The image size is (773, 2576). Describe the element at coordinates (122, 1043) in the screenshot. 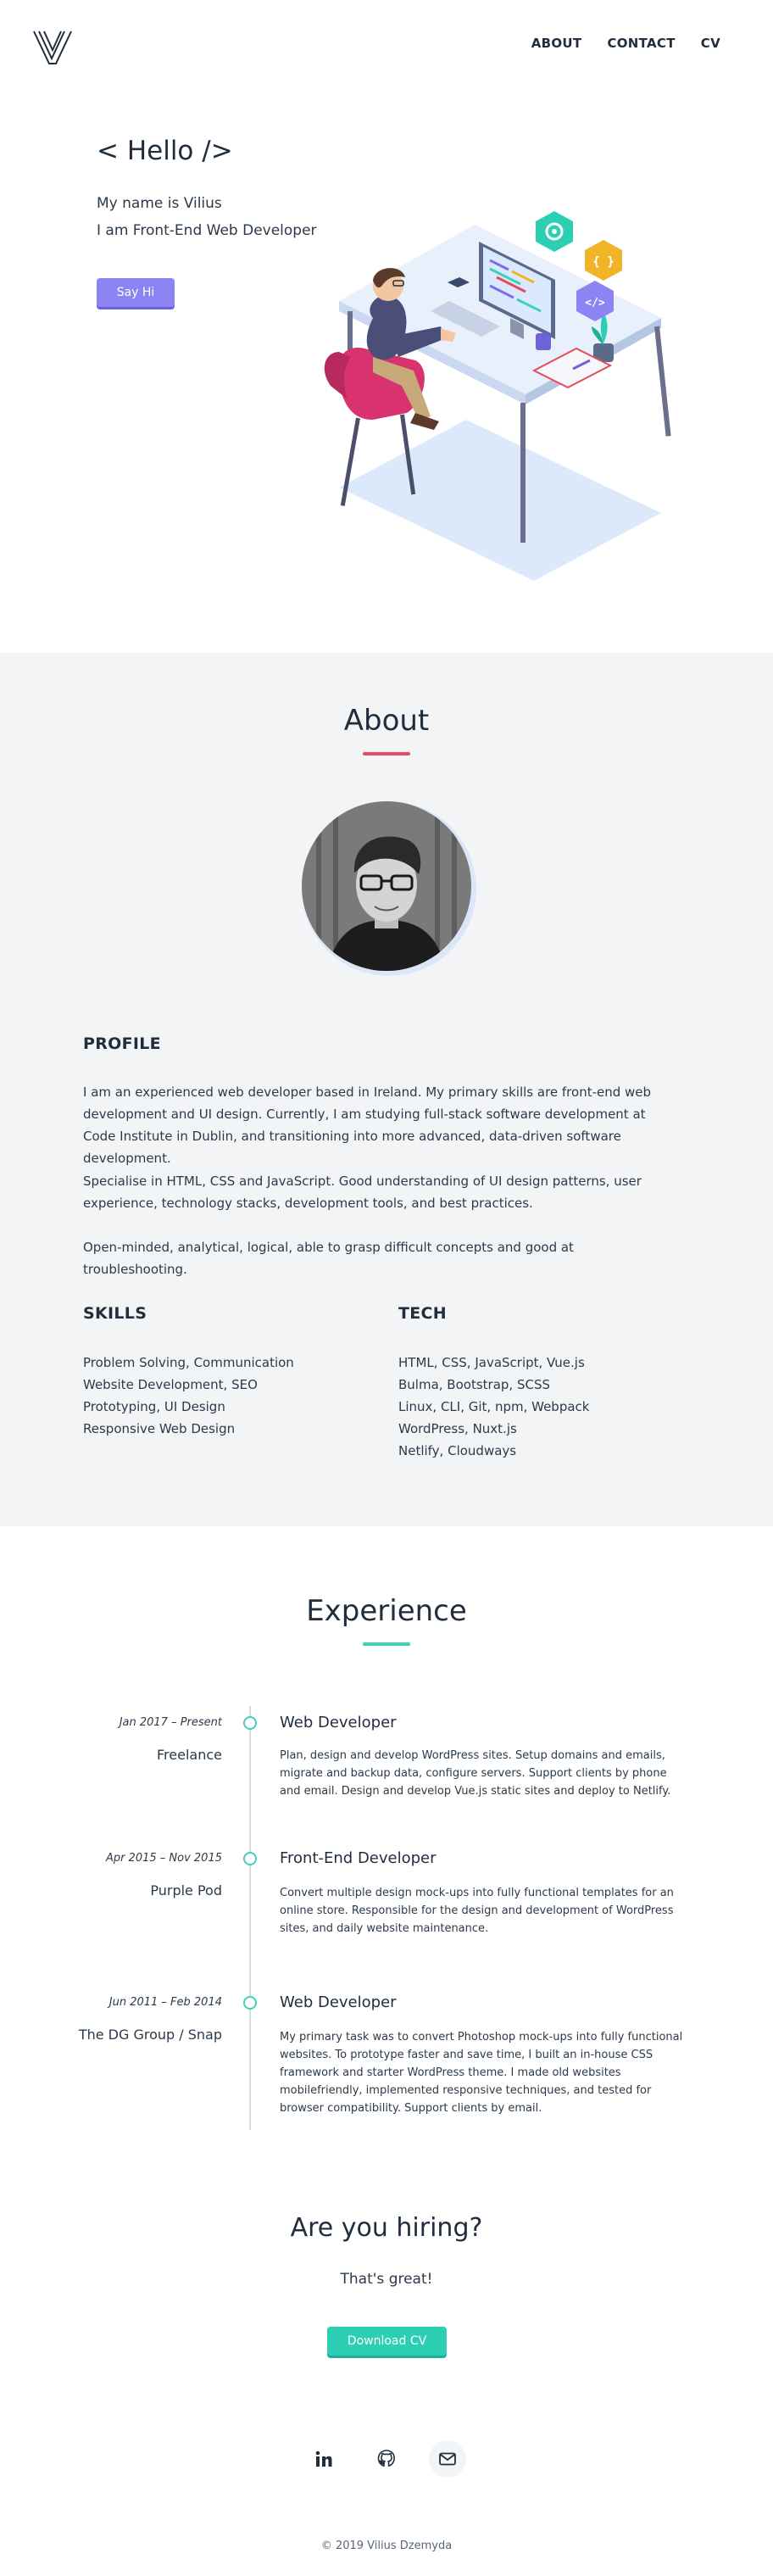

I see `profile-heading: PROFILE` at that location.